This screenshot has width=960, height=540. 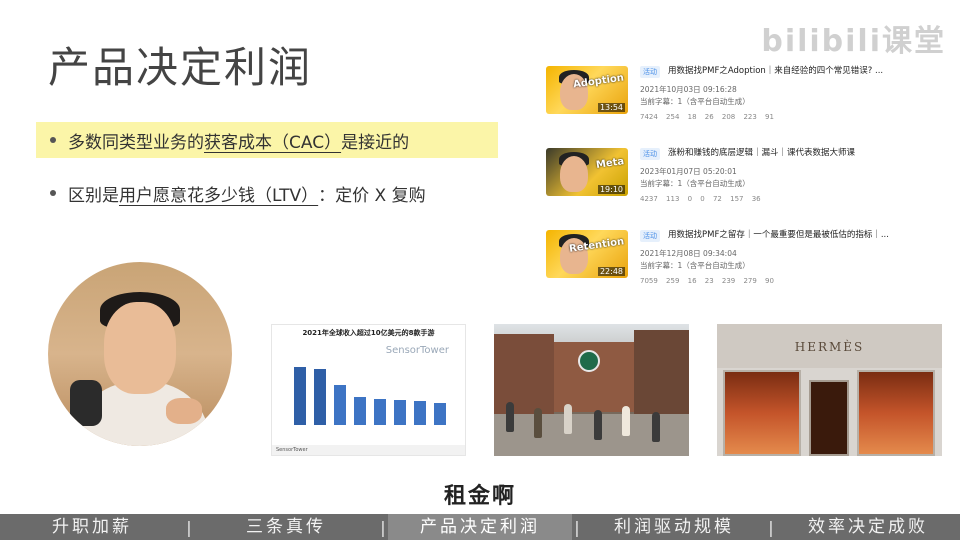 What do you see at coordinates (707, 117) in the screenshot?
I see `video-stats: 7424 254 18 26 208 223 91` at bounding box center [707, 117].